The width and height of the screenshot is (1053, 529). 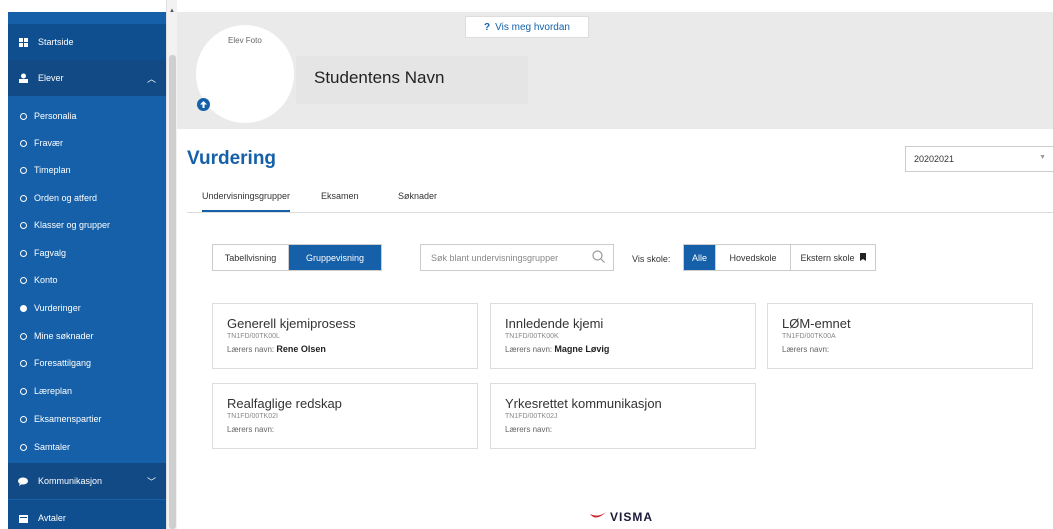 What do you see at coordinates (87, 42) in the screenshot?
I see `sidebar-item-startside: Startside` at bounding box center [87, 42].